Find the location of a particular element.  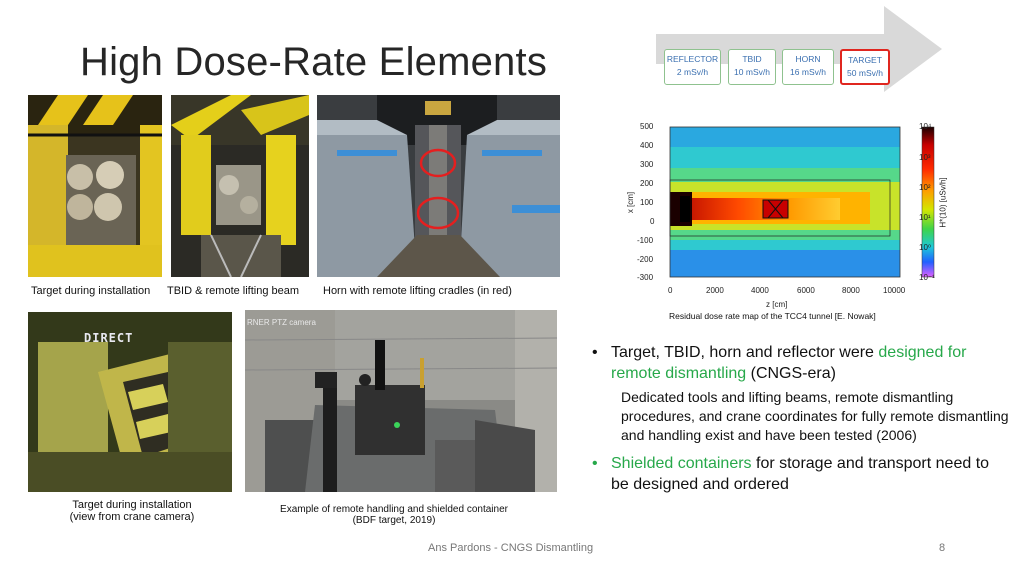

flow-stage-reflector: REFLECTOR 2 mSv/h is located at coordinates (692, 67).